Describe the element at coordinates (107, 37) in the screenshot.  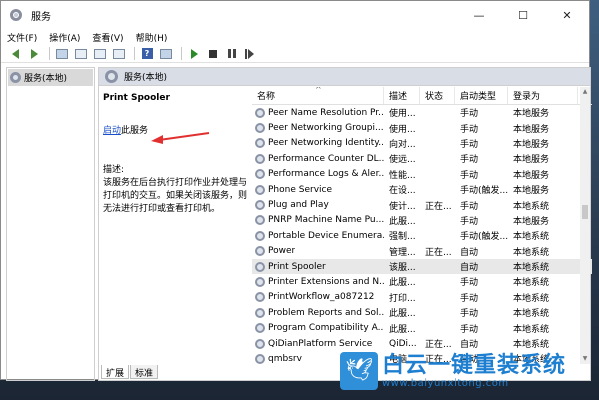
I see `menu-view: 查看(V)` at that location.